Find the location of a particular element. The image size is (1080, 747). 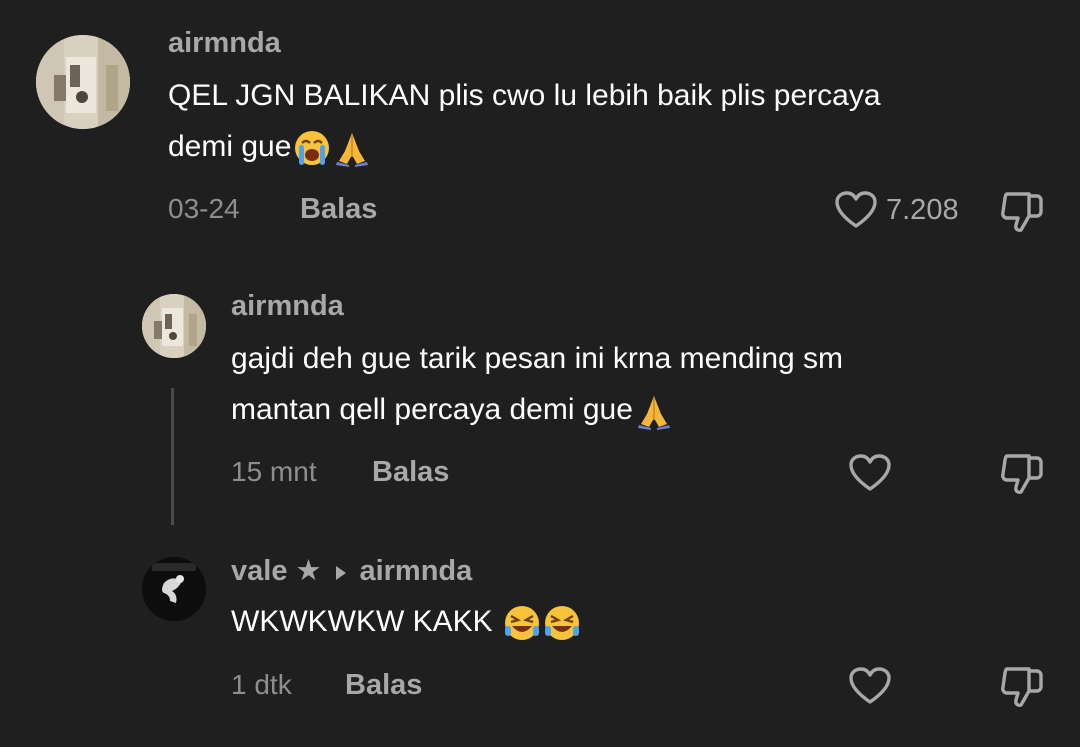

reply-username: airmnda is located at coordinates (287, 306).